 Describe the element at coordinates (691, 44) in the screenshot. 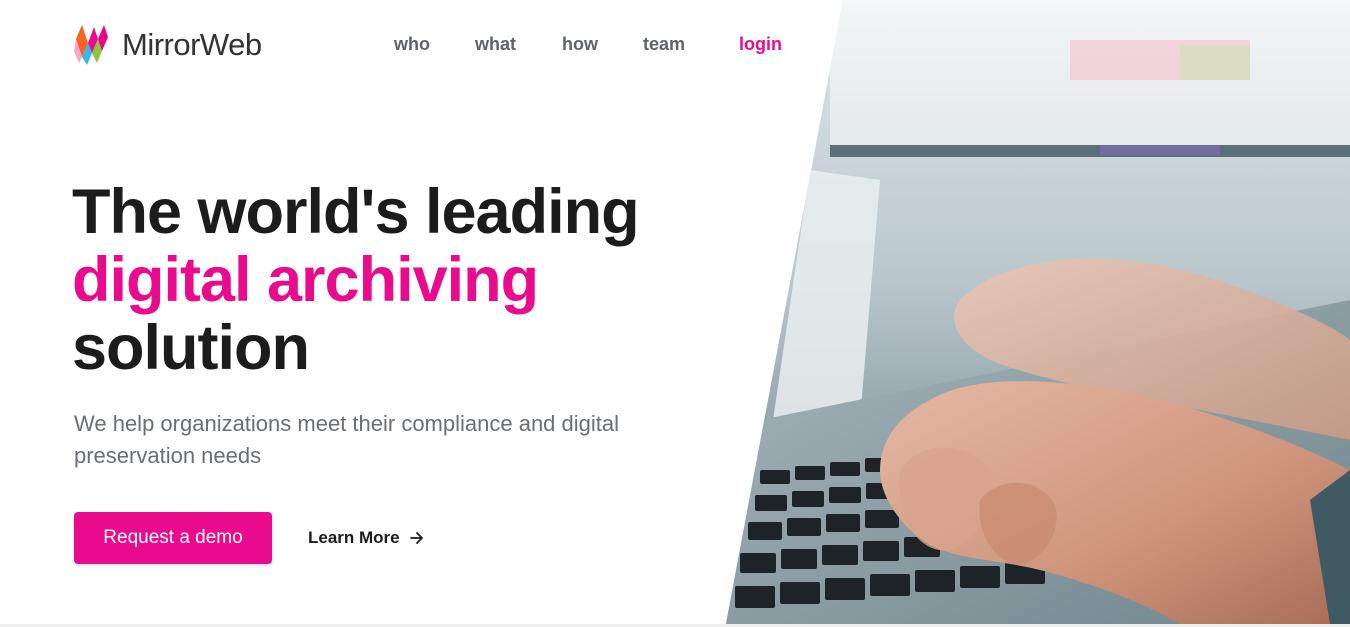

I see `nav-item-team: team` at that location.